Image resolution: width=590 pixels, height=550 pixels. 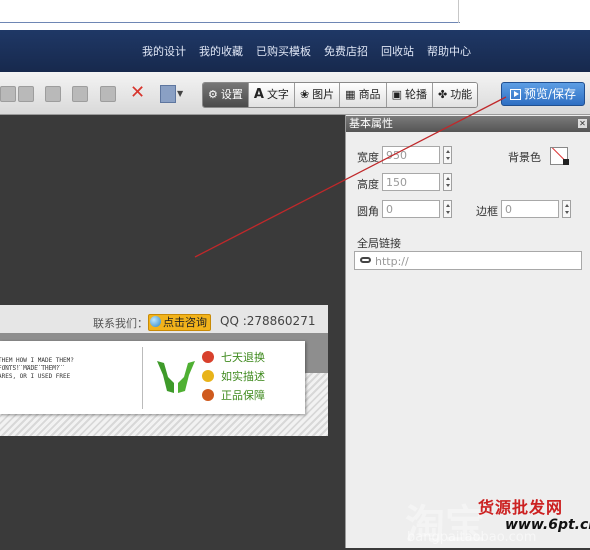 What do you see at coordinates (521, 507) in the screenshot?
I see `site-watermark-title: 货源批发网` at bounding box center [521, 507].